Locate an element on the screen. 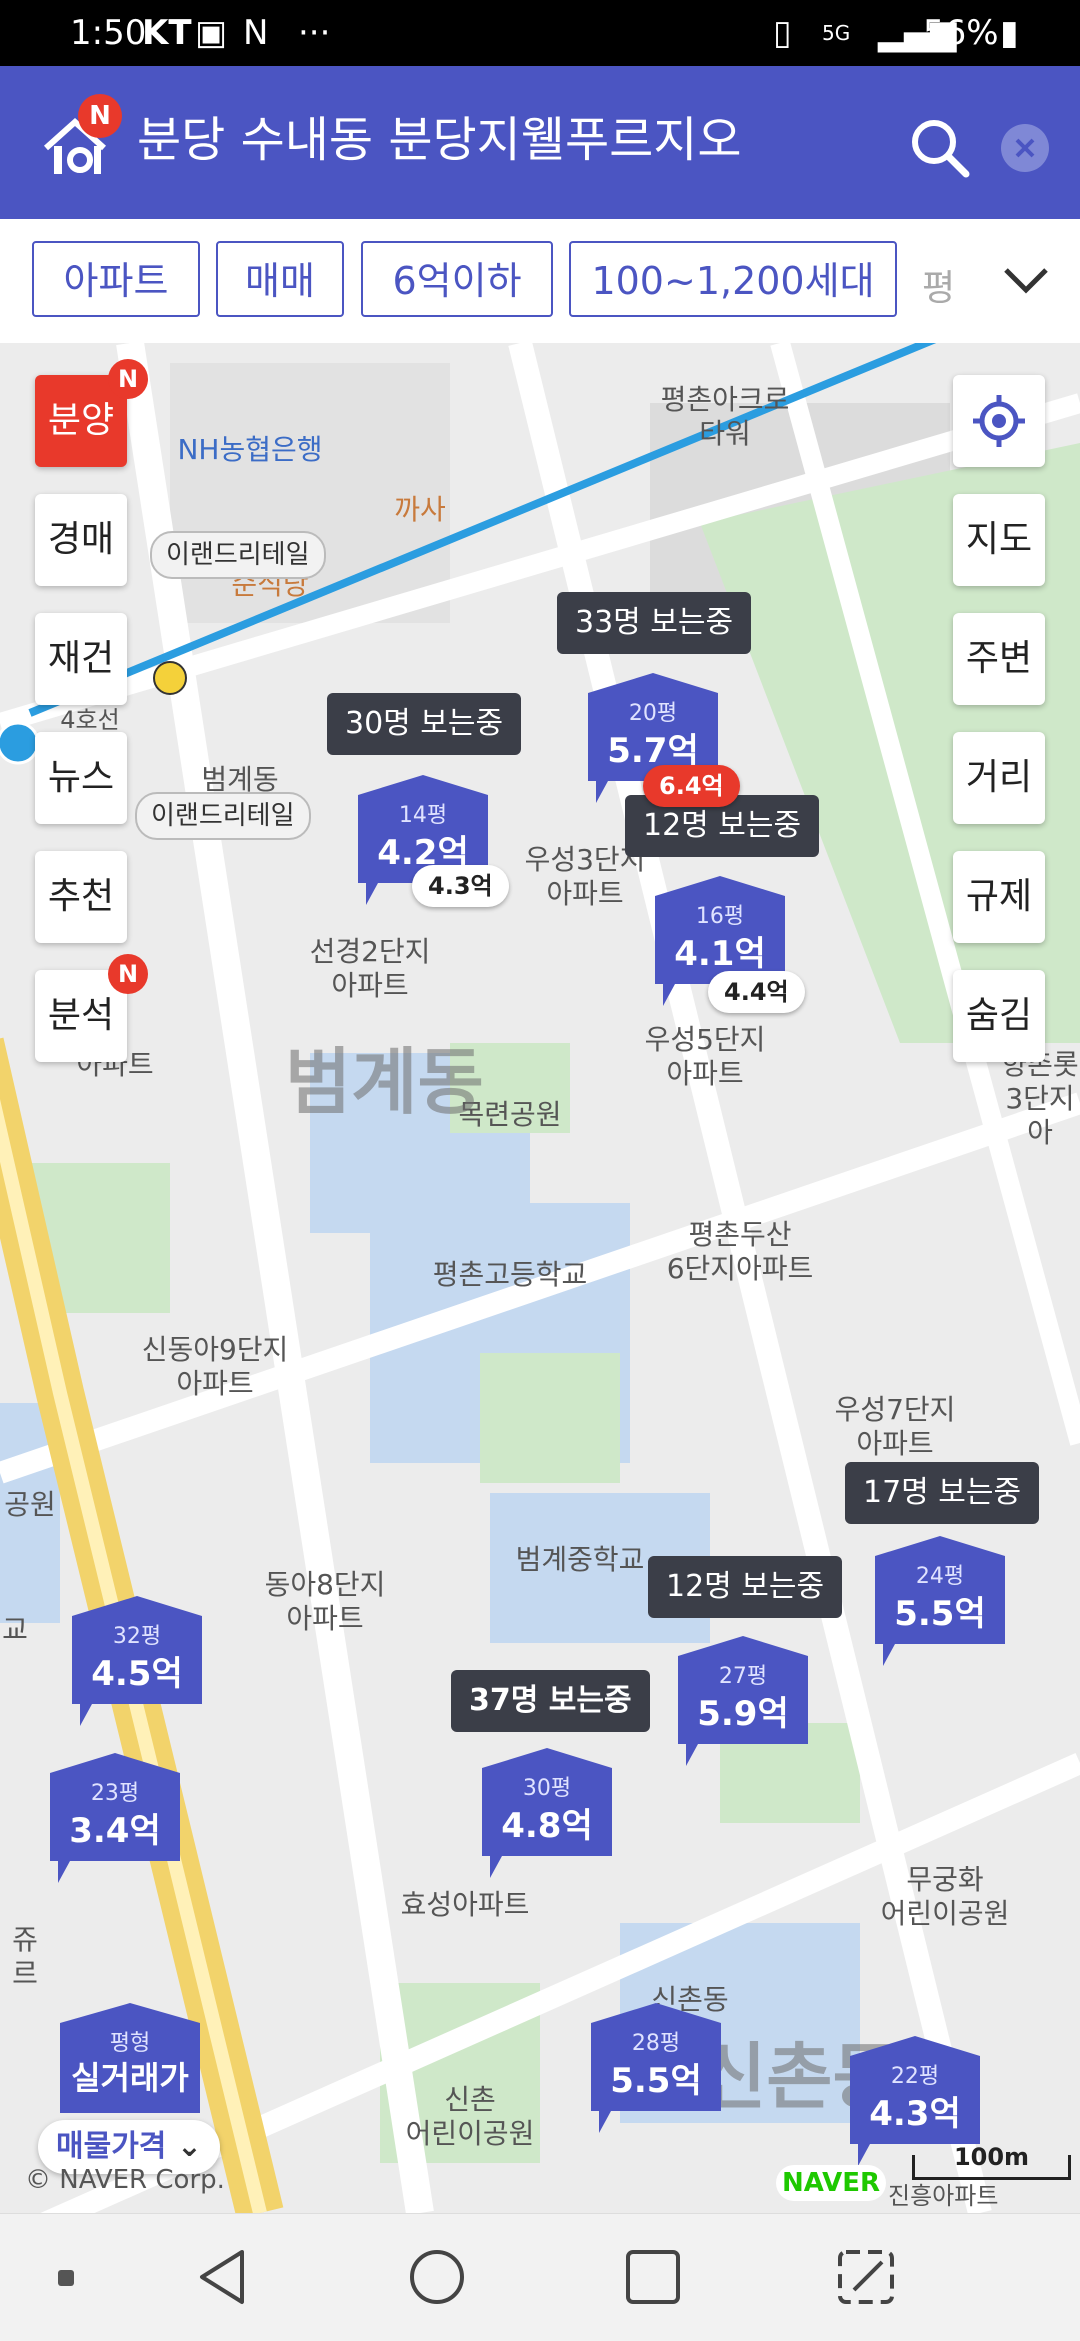 The image size is (1080, 2341). price-legend: 평형 실거래가 is located at coordinates (130, 2058).